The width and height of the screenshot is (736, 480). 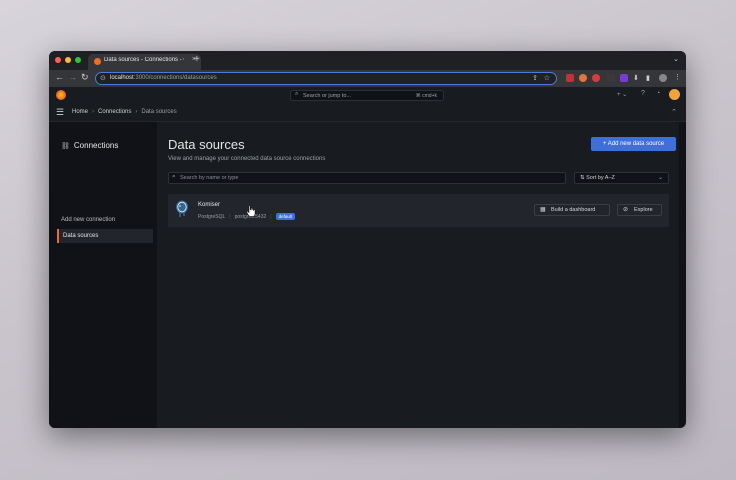 What do you see at coordinates (163, 78) in the screenshot?
I see `url-text: localhost:3000/connections/datasources` at bounding box center [163, 78].